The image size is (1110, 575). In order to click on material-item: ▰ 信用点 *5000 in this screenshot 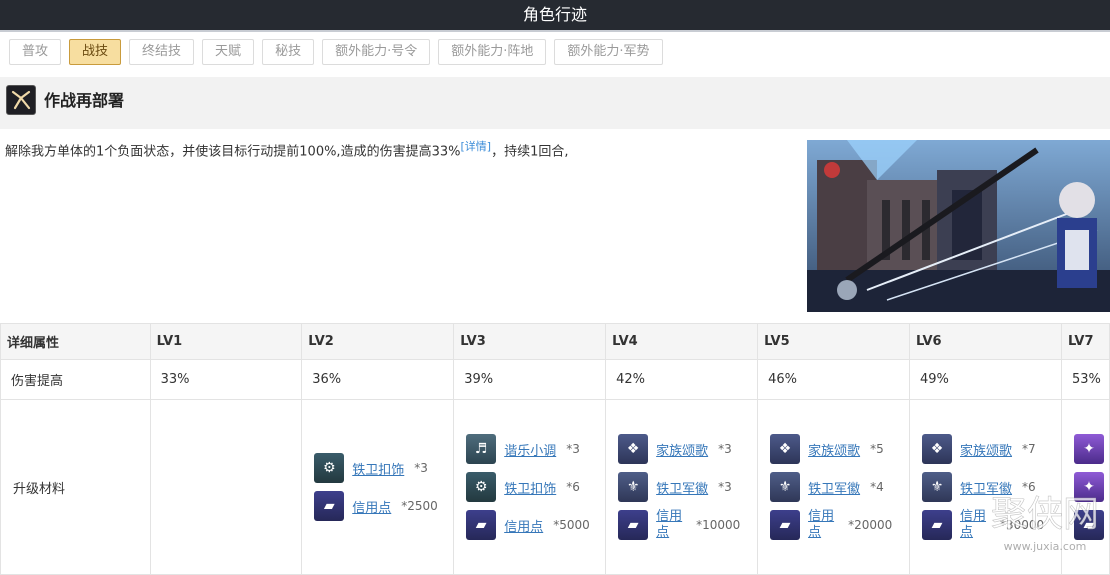, I will do `click(535, 525)`.